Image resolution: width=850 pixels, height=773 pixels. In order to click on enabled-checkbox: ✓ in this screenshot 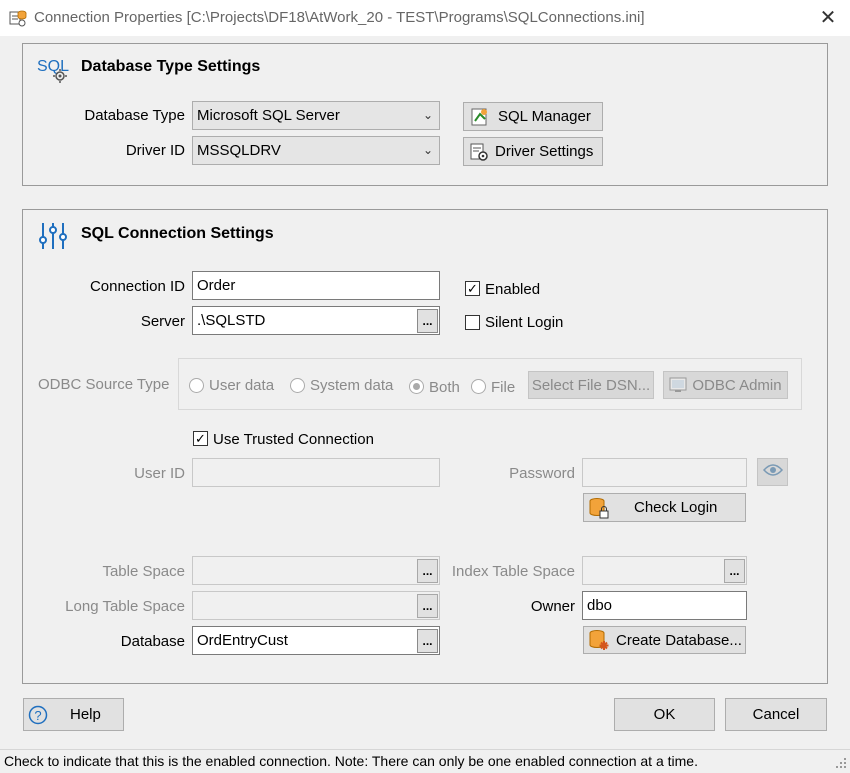, I will do `click(472, 288)`.